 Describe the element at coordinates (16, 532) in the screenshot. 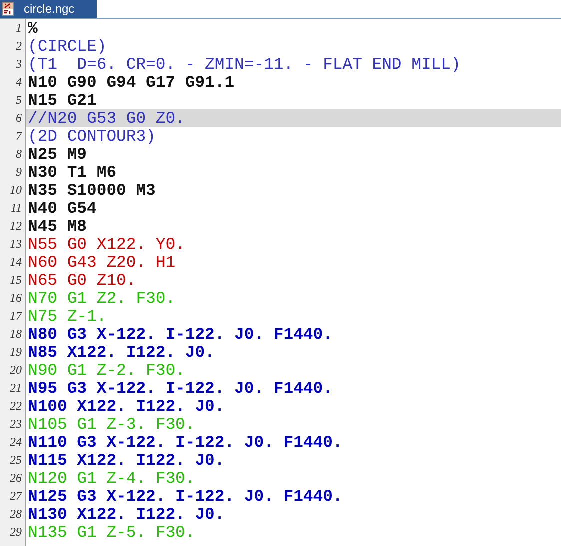

I see `line-number: 29` at that location.